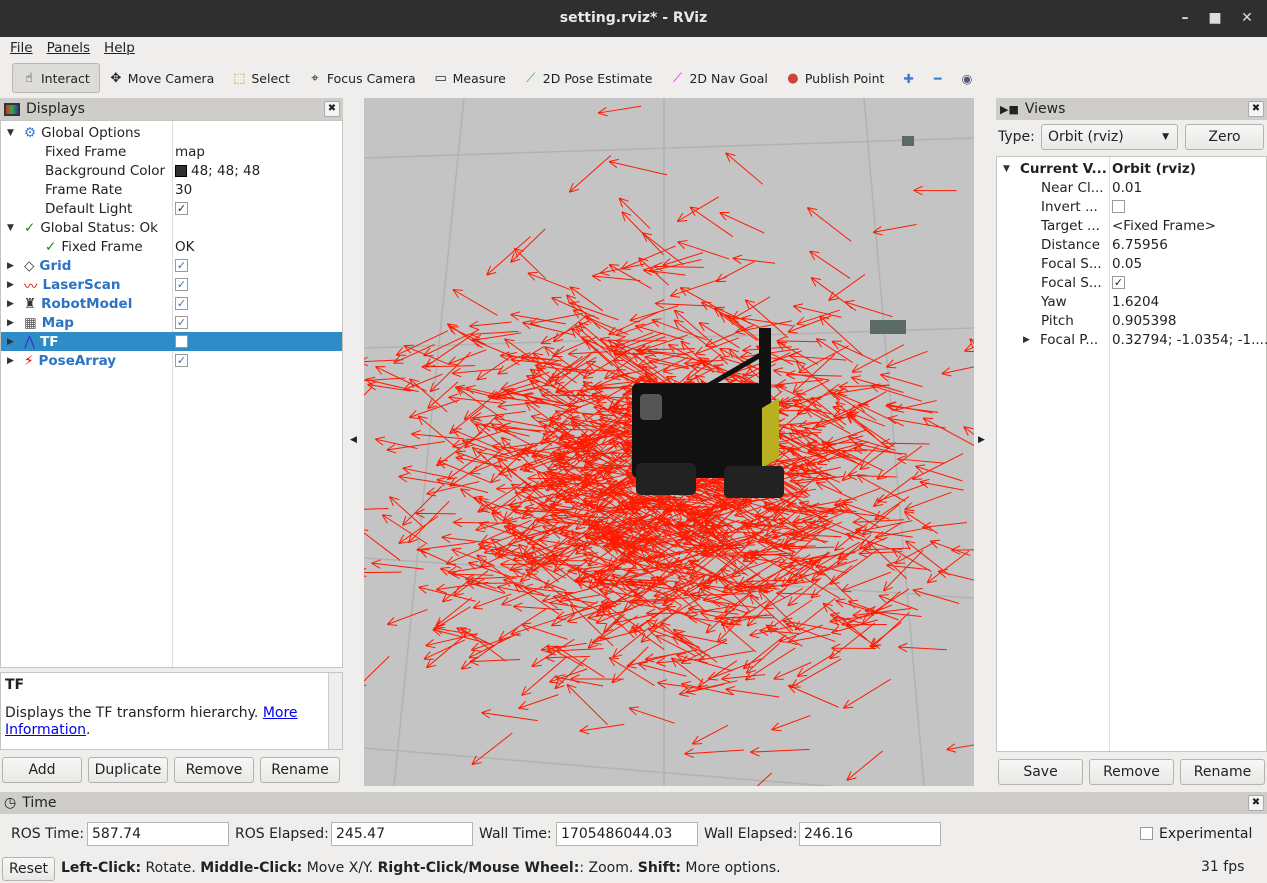 This screenshot has height=883, width=1267. I want to click on view-property-row: Pitch 0.905398, so click(1131, 320).